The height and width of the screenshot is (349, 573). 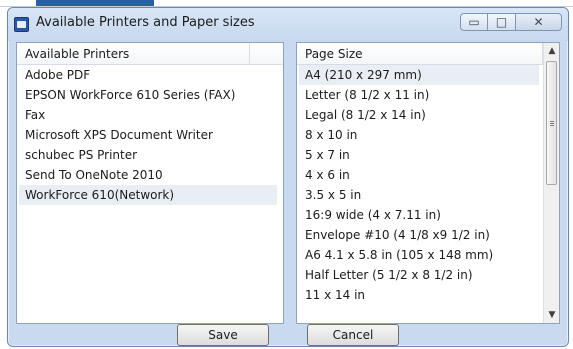 I want to click on scroll-thumb, so click(x=551, y=123).